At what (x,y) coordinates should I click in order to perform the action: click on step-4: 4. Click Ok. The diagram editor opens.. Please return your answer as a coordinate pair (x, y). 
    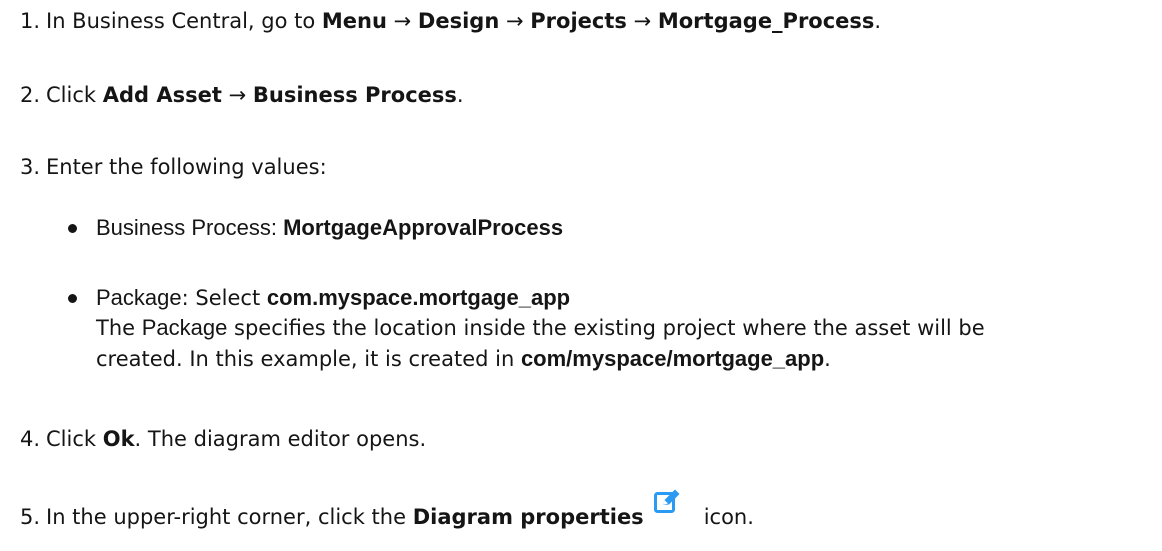
    Looking at the image, I should click on (213, 439).